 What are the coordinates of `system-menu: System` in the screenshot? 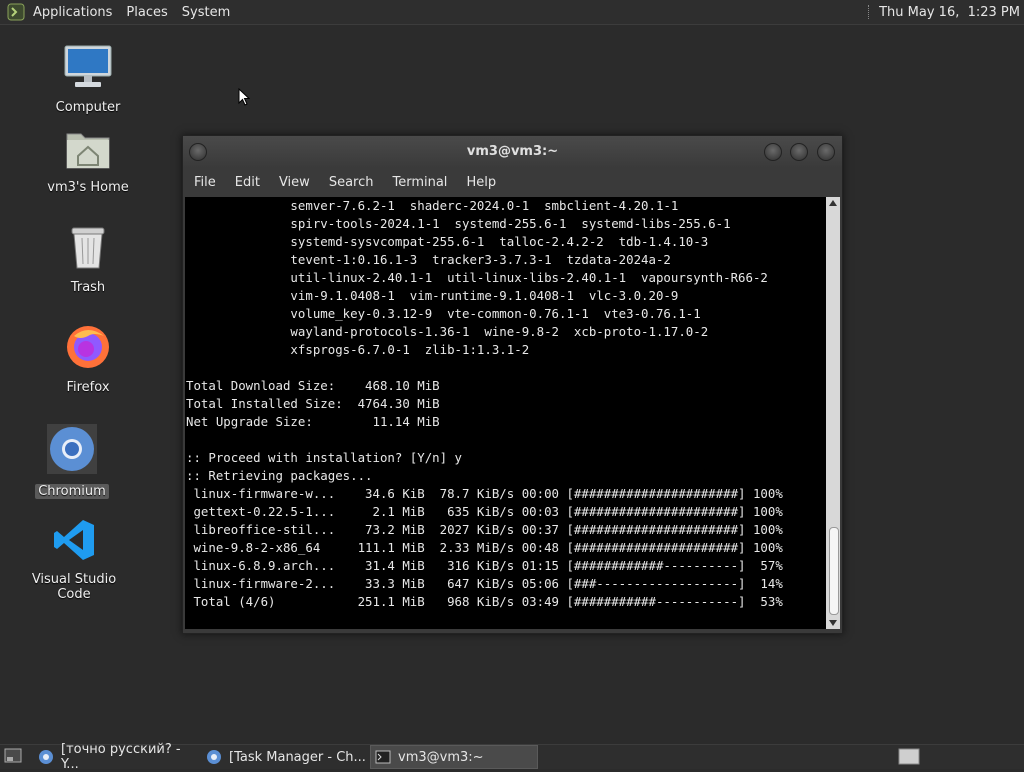 It's located at (206, 12).